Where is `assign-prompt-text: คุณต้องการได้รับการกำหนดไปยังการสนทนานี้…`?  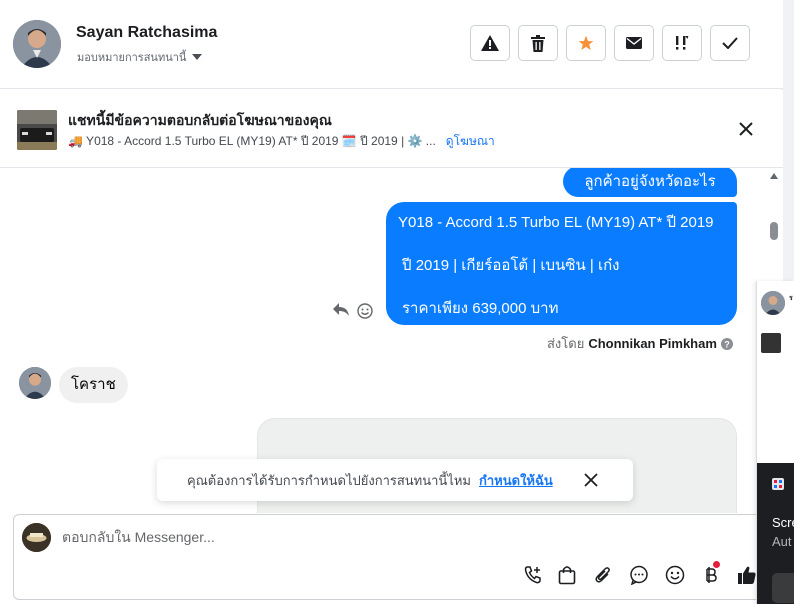
assign-prompt-text: คุณต้องการได้รับการกำหนดไปยังการสนทนานี้… is located at coordinates (329, 480).